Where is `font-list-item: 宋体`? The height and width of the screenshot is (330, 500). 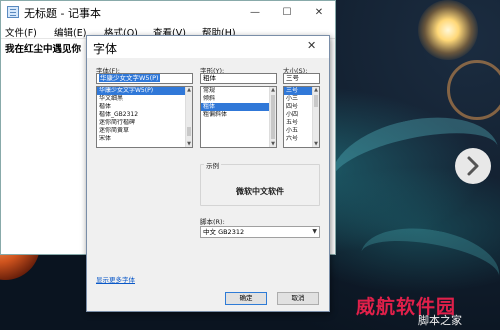 font-list-item: 宋体 is located at coordinates (144, 139).